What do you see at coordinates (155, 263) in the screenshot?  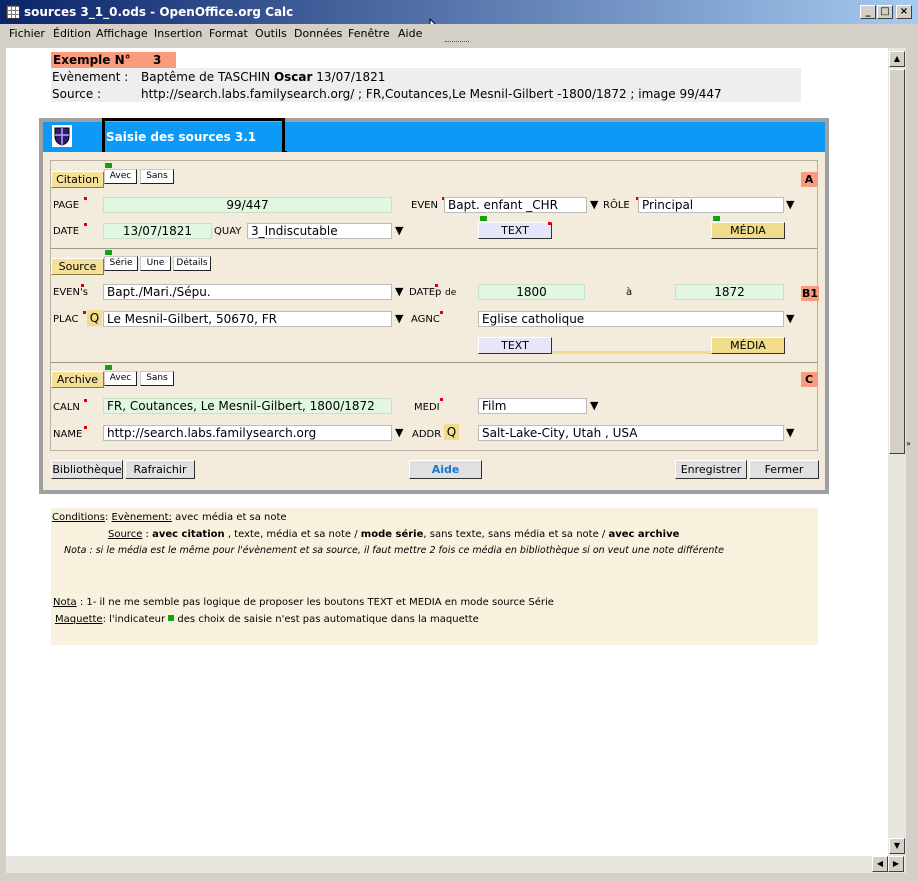 I see `source-une-option: Une` at bounding box center [155, 263].